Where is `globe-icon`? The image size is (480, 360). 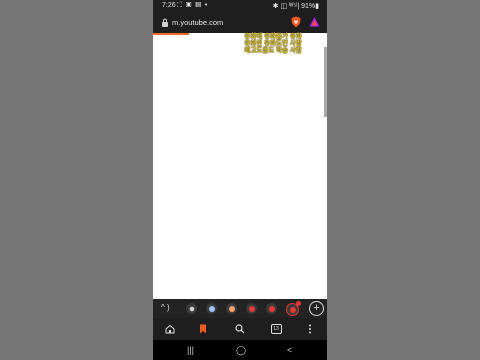 globe-icon is located at coordinates (191, 308).